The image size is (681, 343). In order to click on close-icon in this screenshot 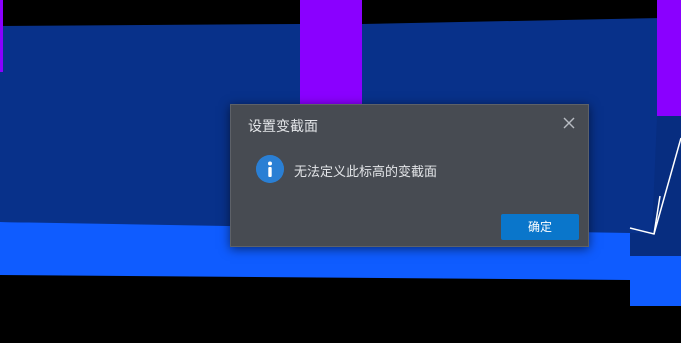, I will do `click(569, 123)`.